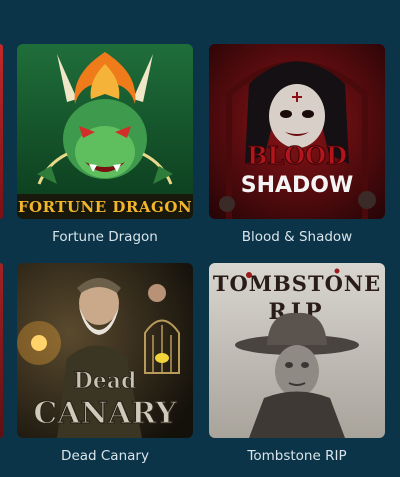 The height and width of the screenshot is (477, 400). I want to click on partial-card-left-top, so click(1, 131).